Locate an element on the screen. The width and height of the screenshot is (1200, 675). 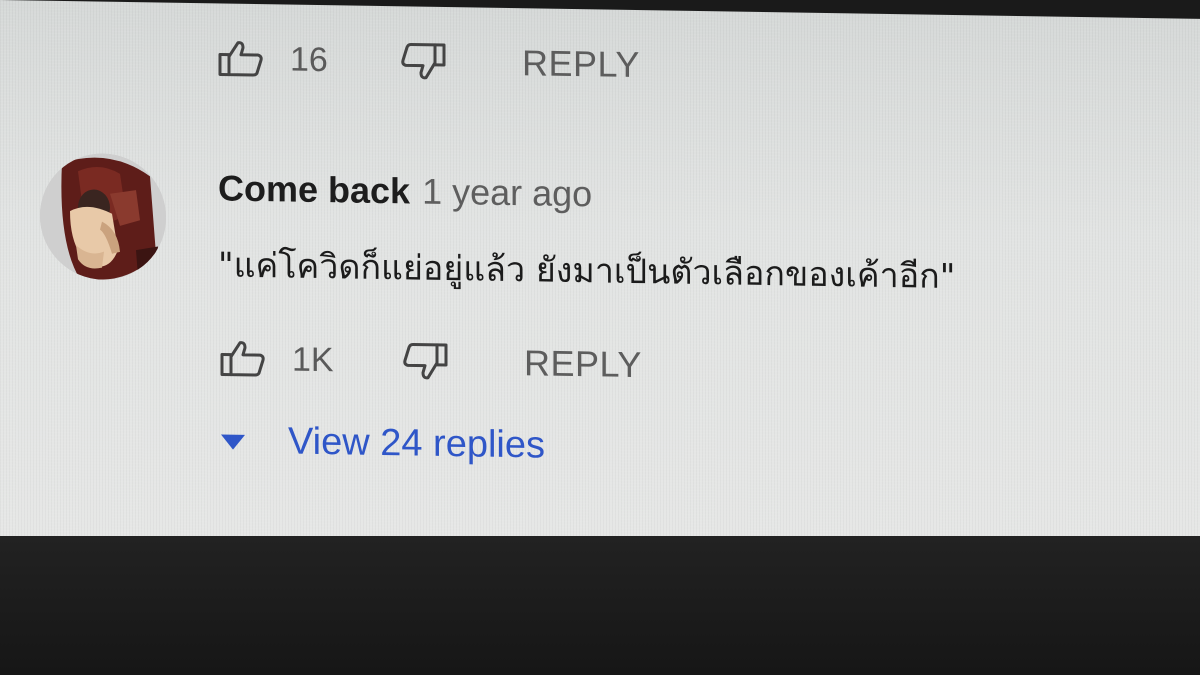
previous-comment-actions: 16 REPLY is located at coordinates (429, 61).